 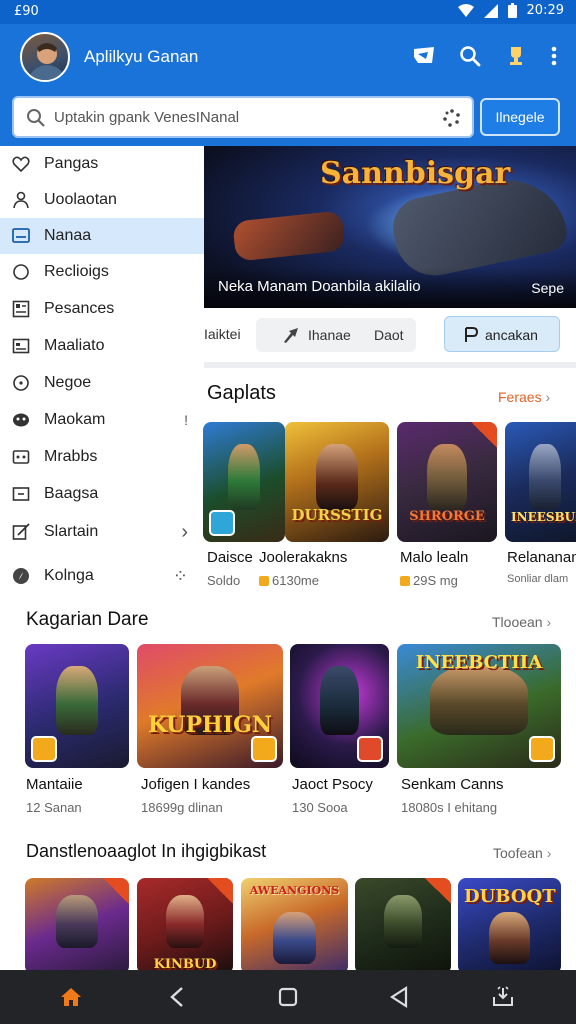 I want to click on game-card: INEESBUB, so click(x=540, y=482).